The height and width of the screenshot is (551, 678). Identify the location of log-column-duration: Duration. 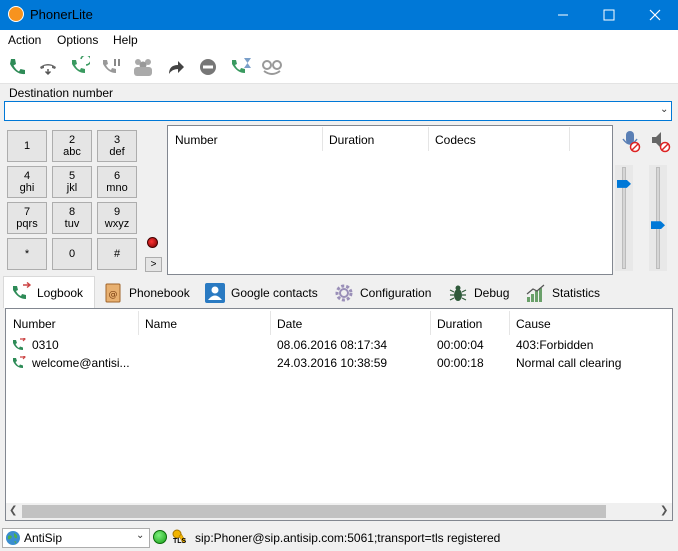
(459, 324).